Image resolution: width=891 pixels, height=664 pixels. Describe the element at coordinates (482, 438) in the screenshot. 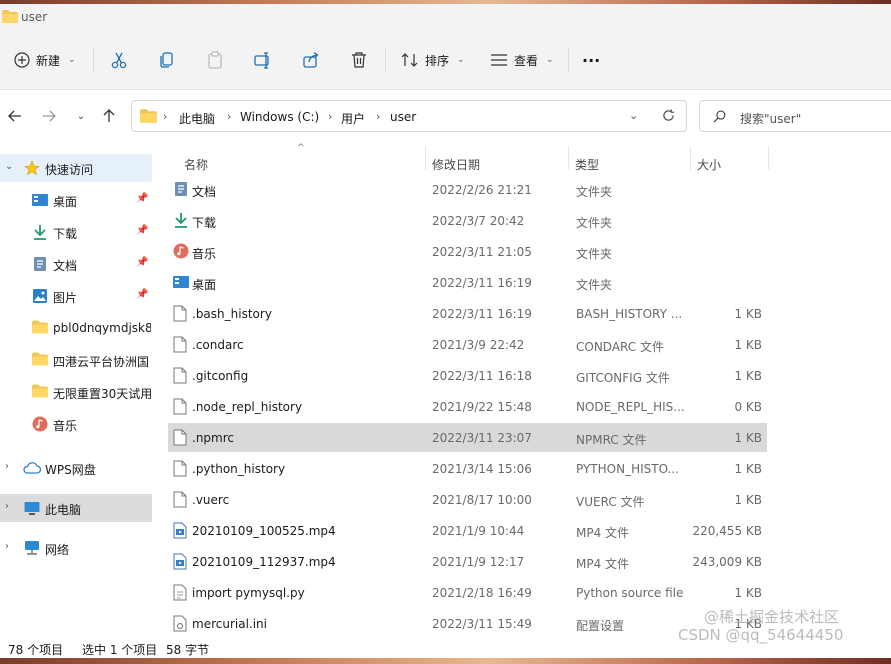

I see `file-date: 2022/3/11 23:07` at that location.